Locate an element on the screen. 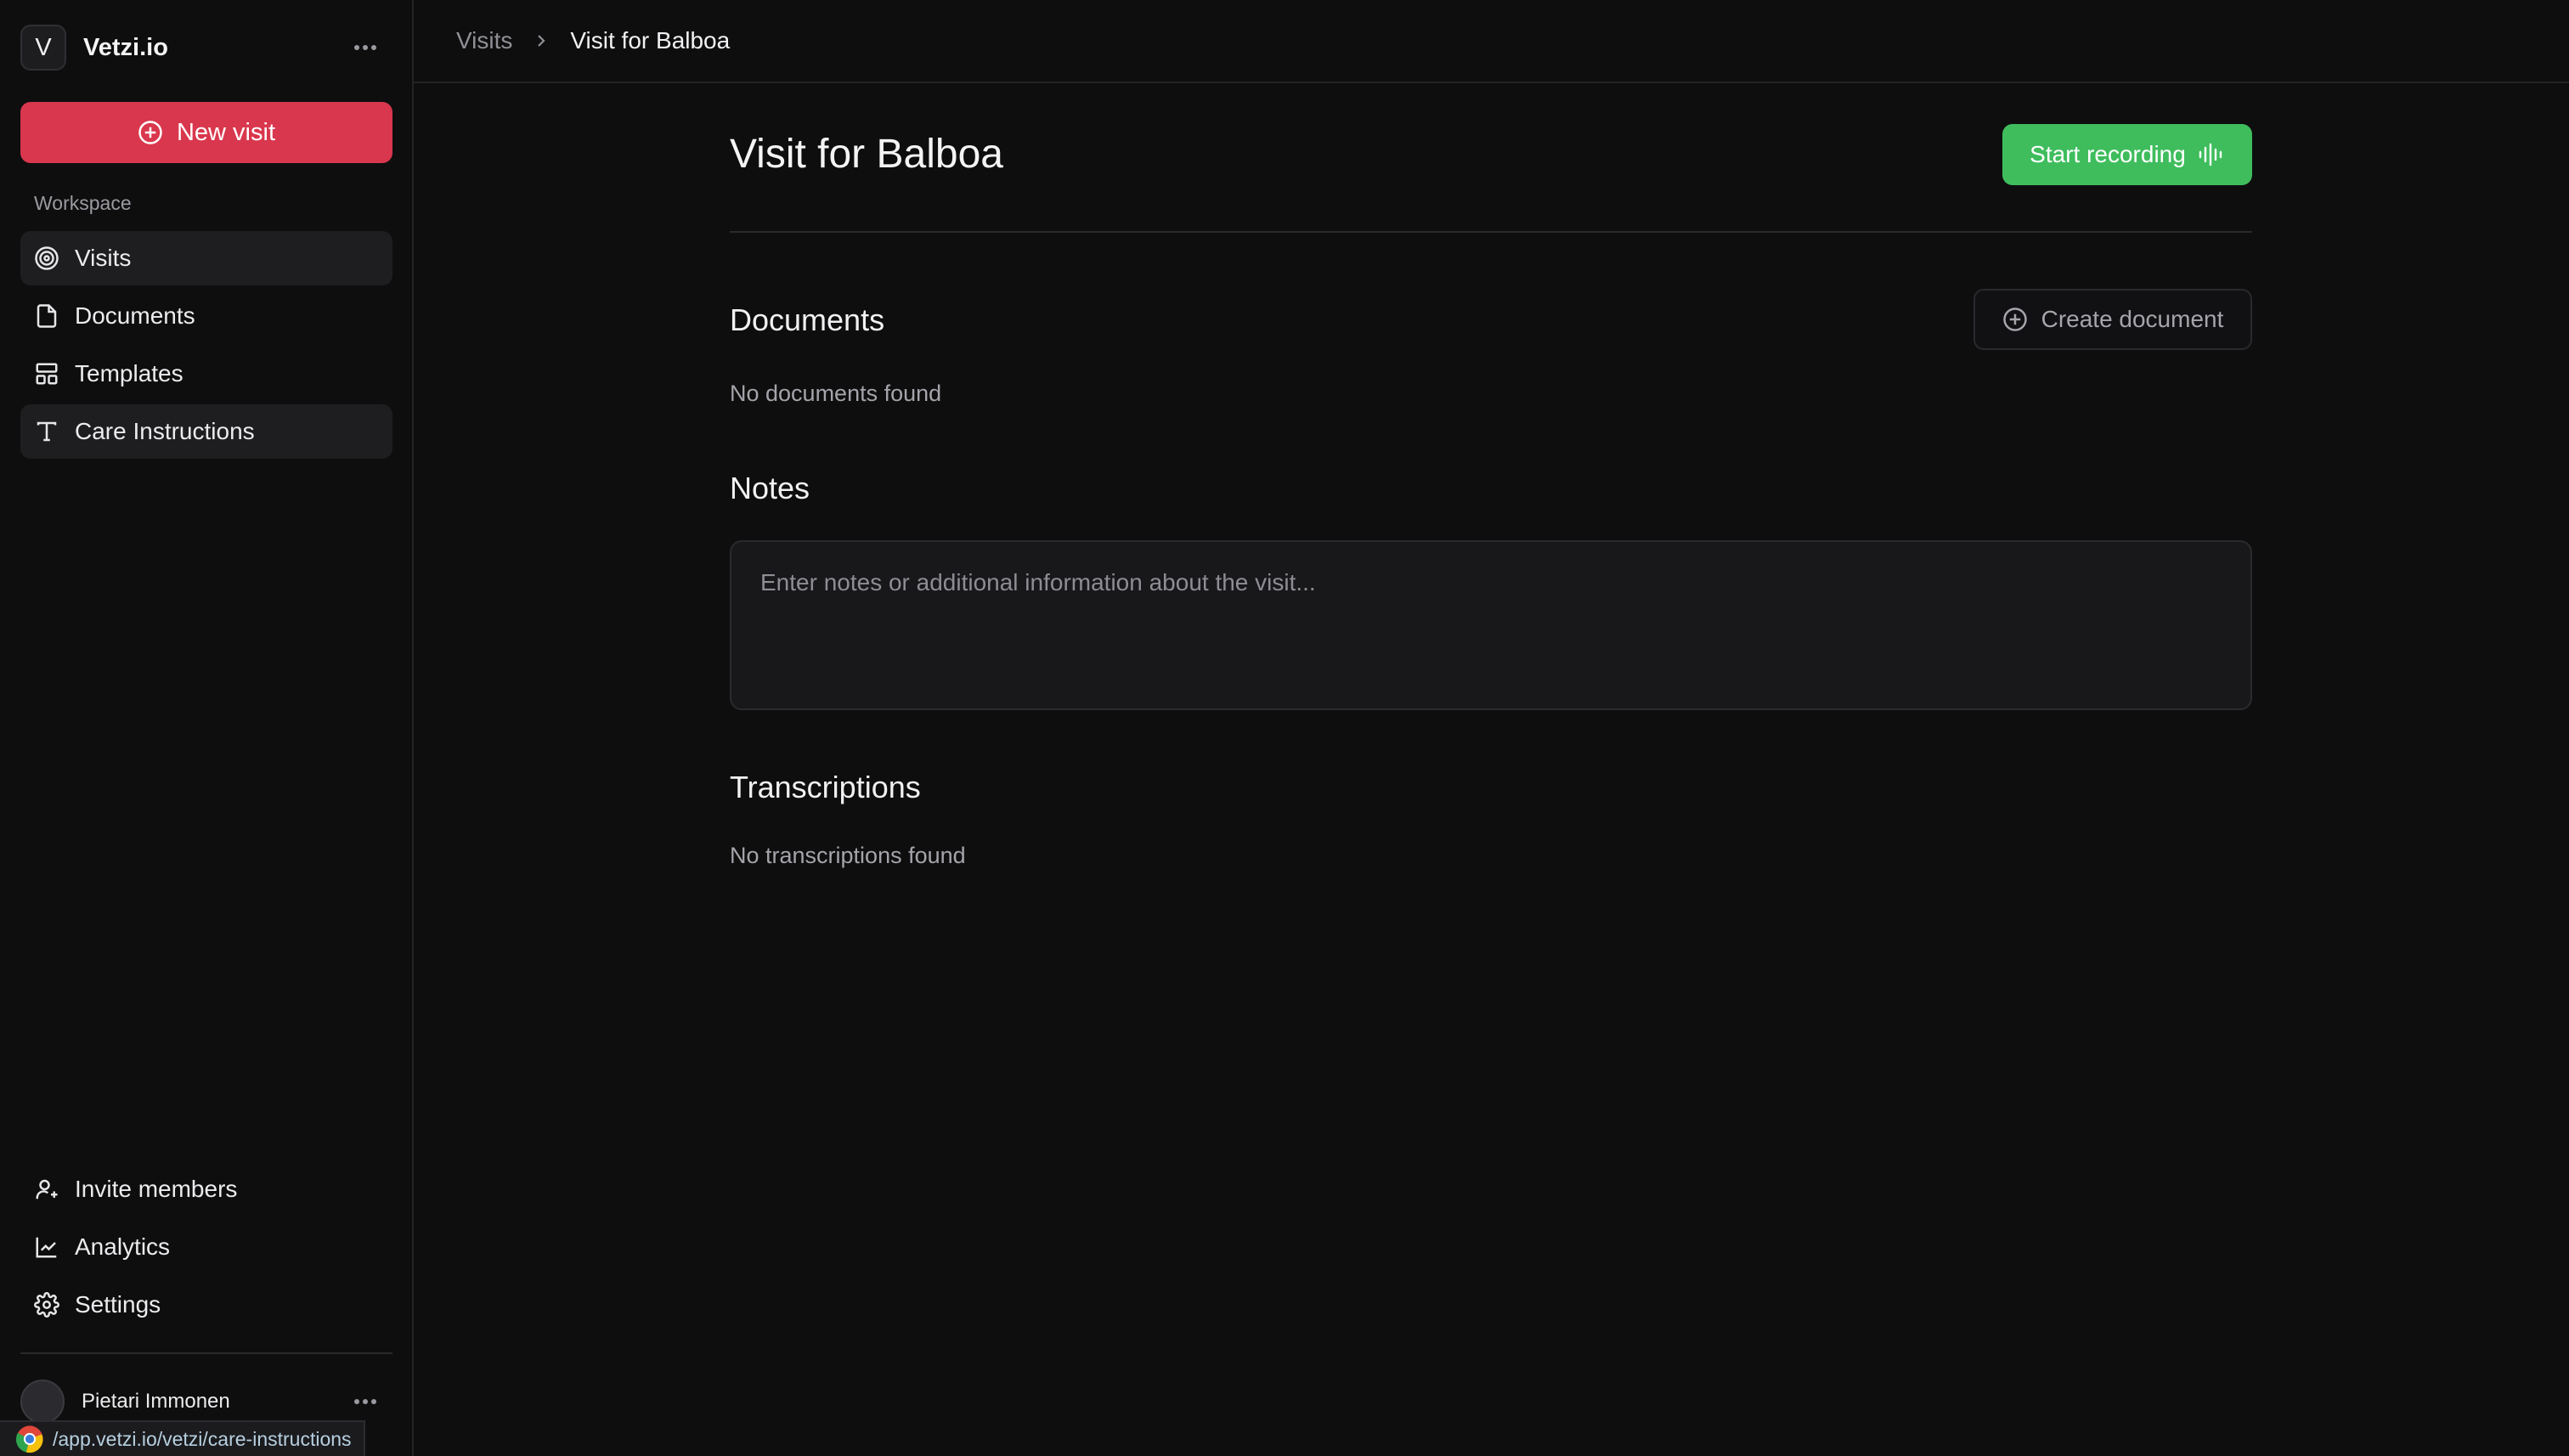 This screenshot has width=2569, height=1456. sidebar-item-invite-members: Invite members is located at coordinates (206, 1189).